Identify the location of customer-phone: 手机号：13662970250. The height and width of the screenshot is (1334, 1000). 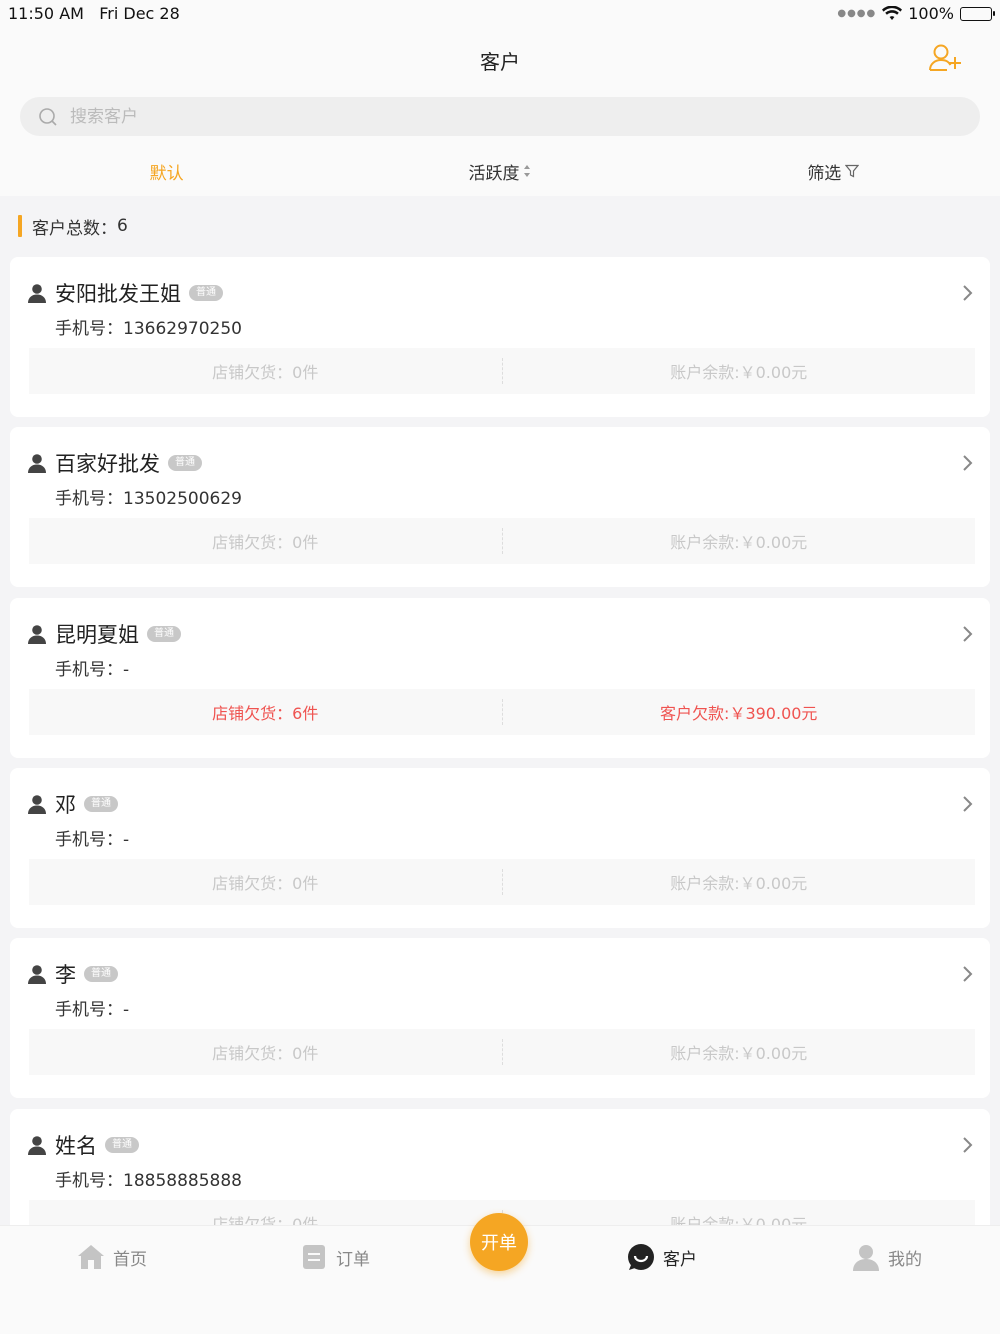
(148, 329).